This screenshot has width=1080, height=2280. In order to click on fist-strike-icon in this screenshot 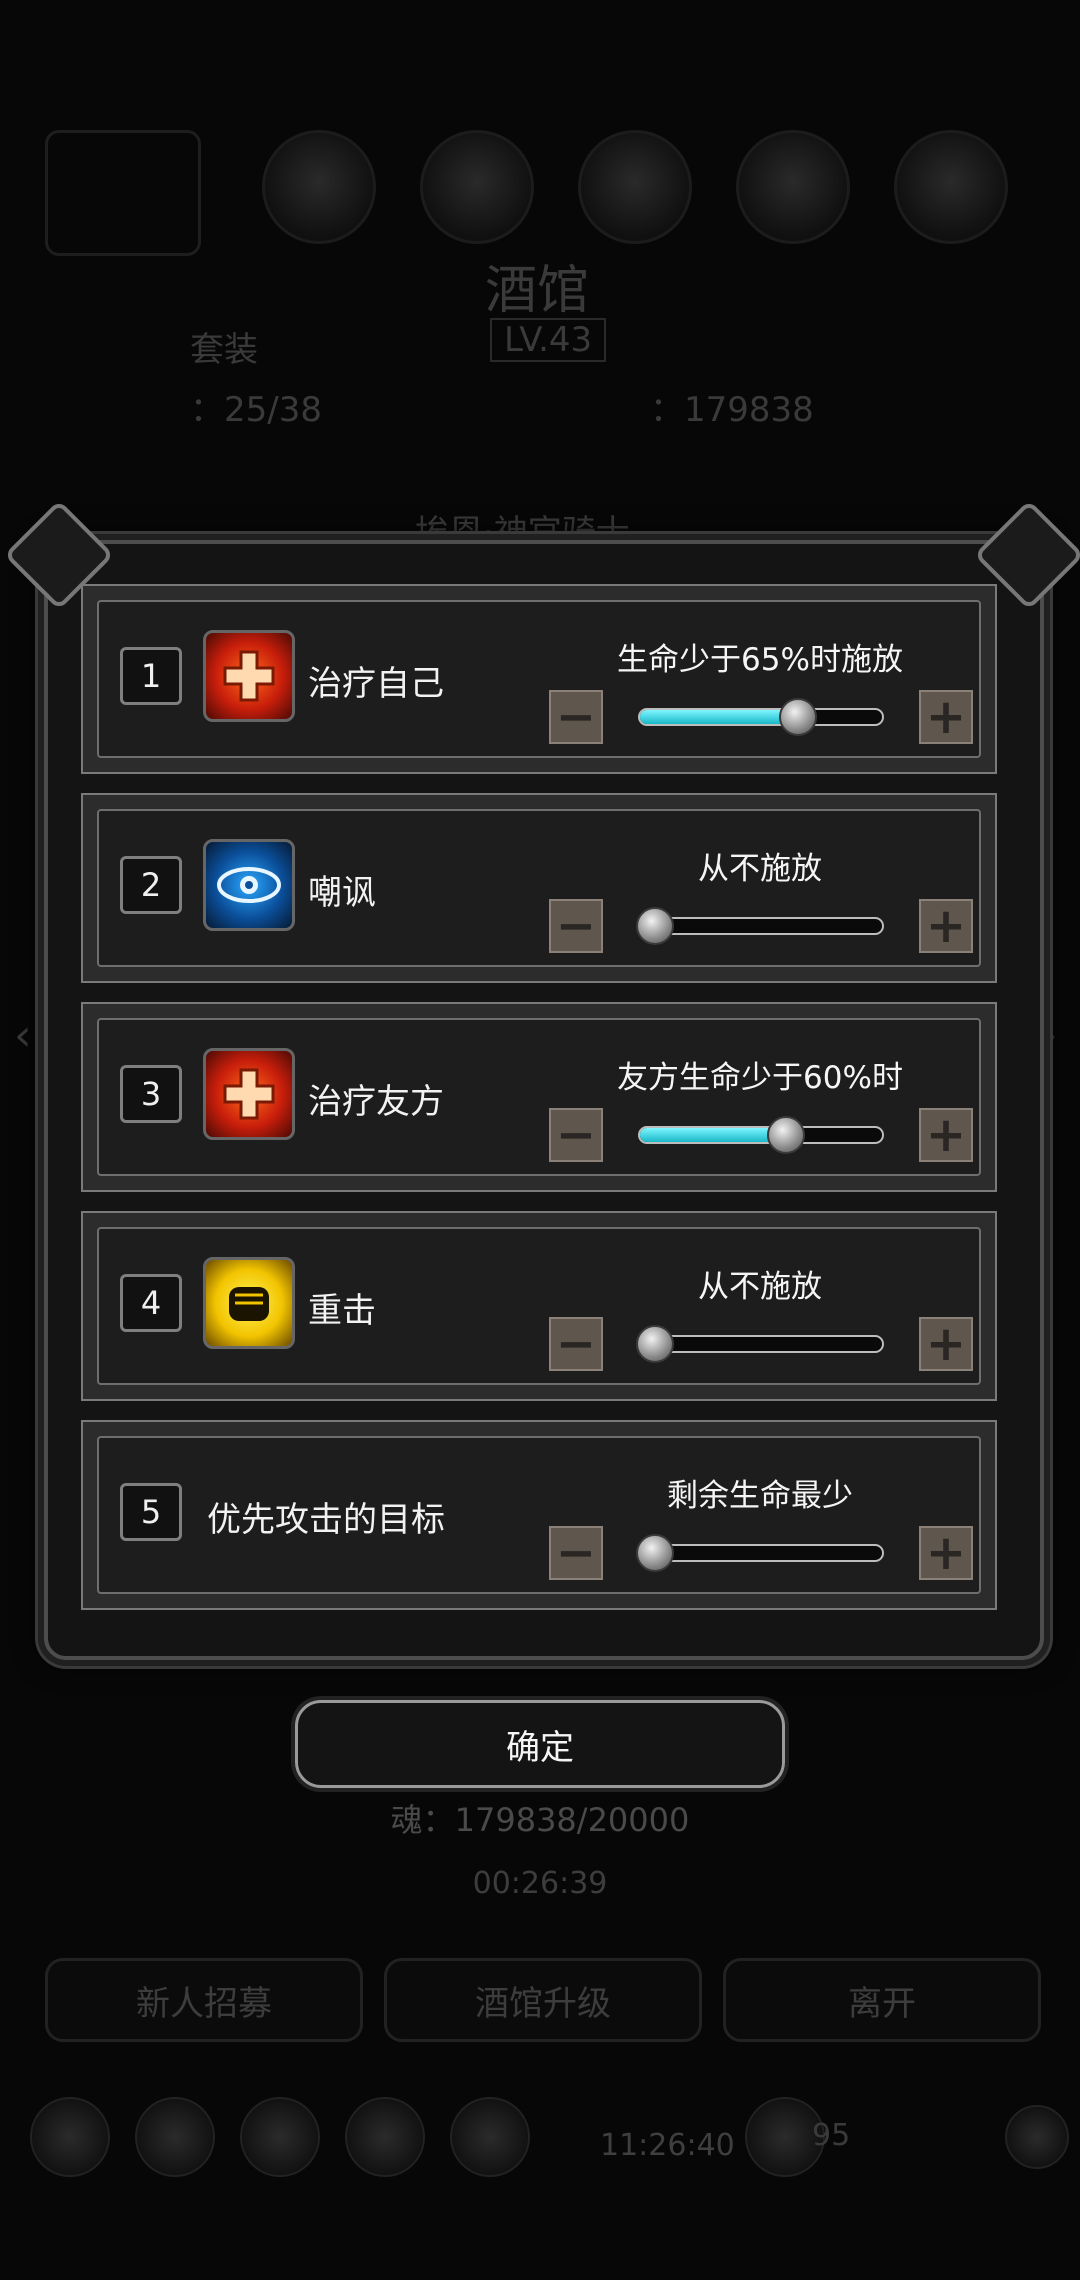, I will do `click(249, 1303)`.